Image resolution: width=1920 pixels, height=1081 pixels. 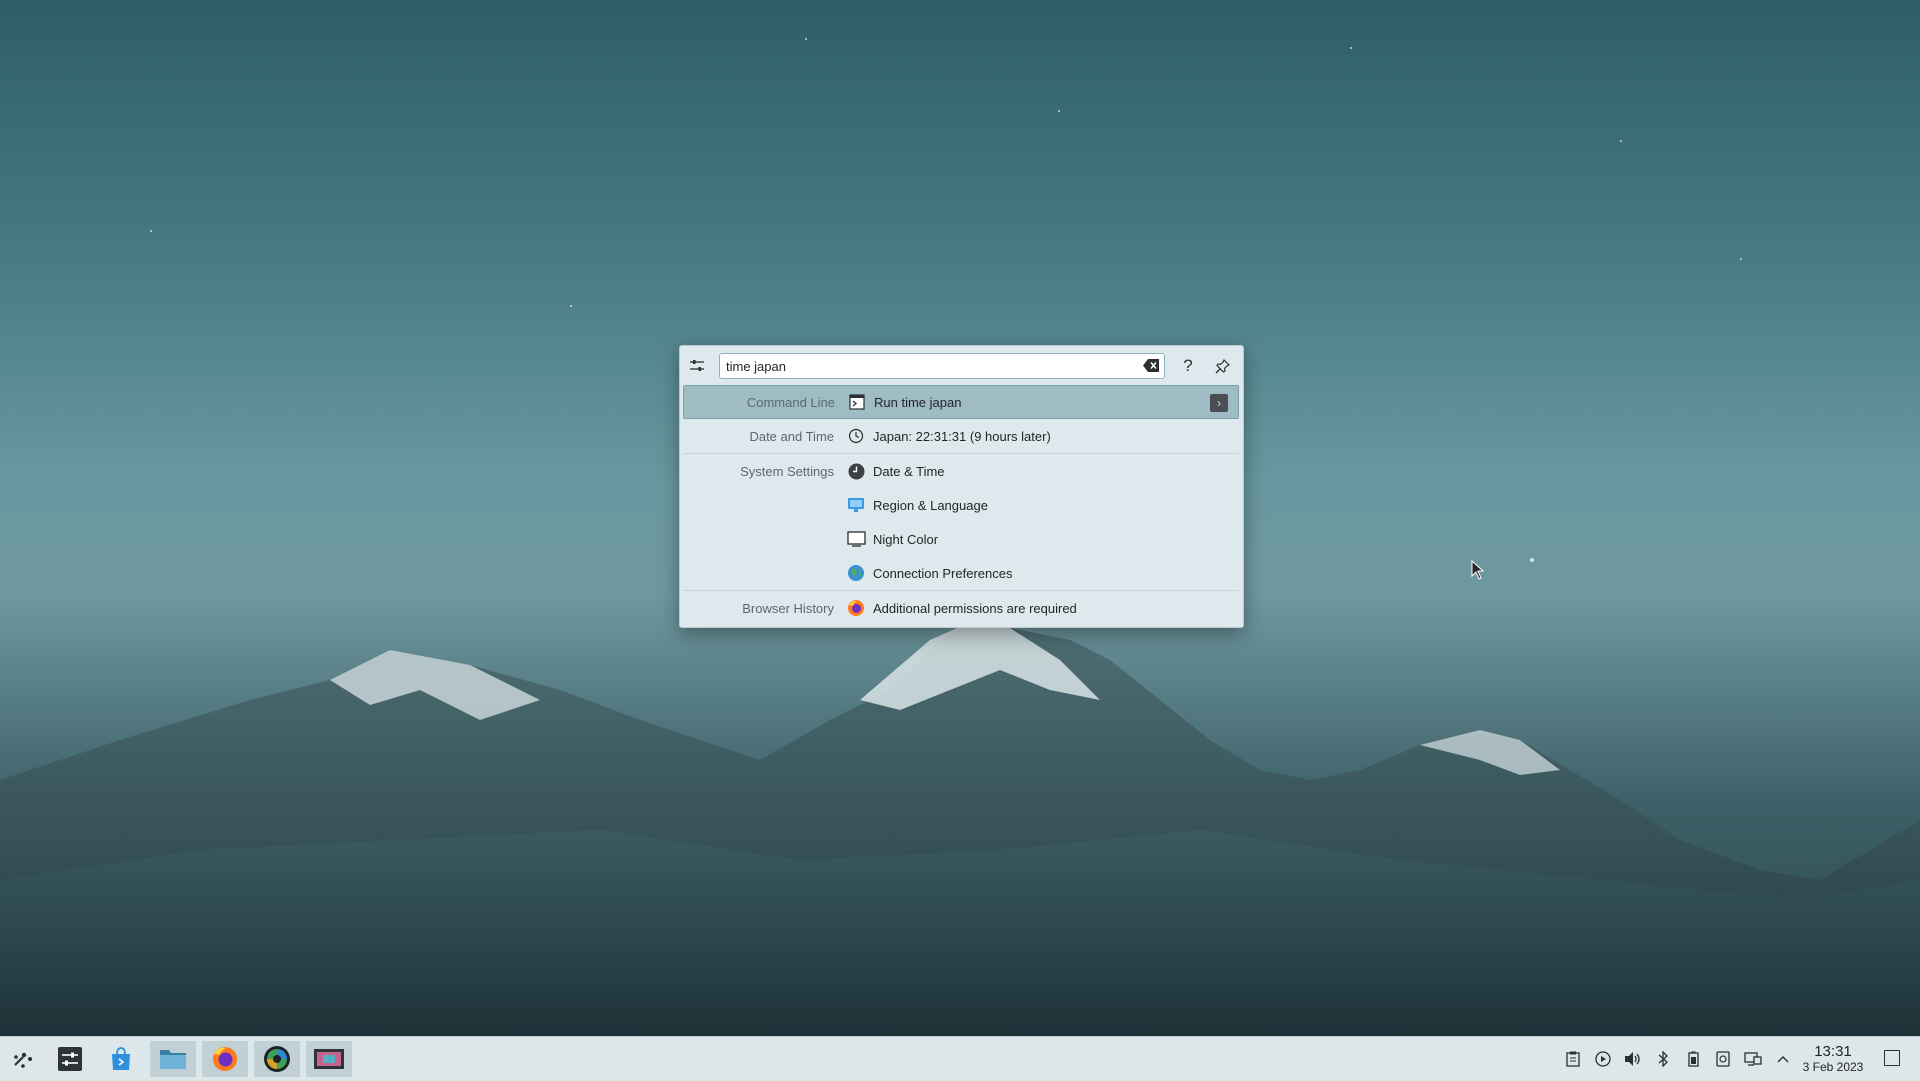 I want to click on result-label: Additional permissions are required, so click(x=975, y=608).